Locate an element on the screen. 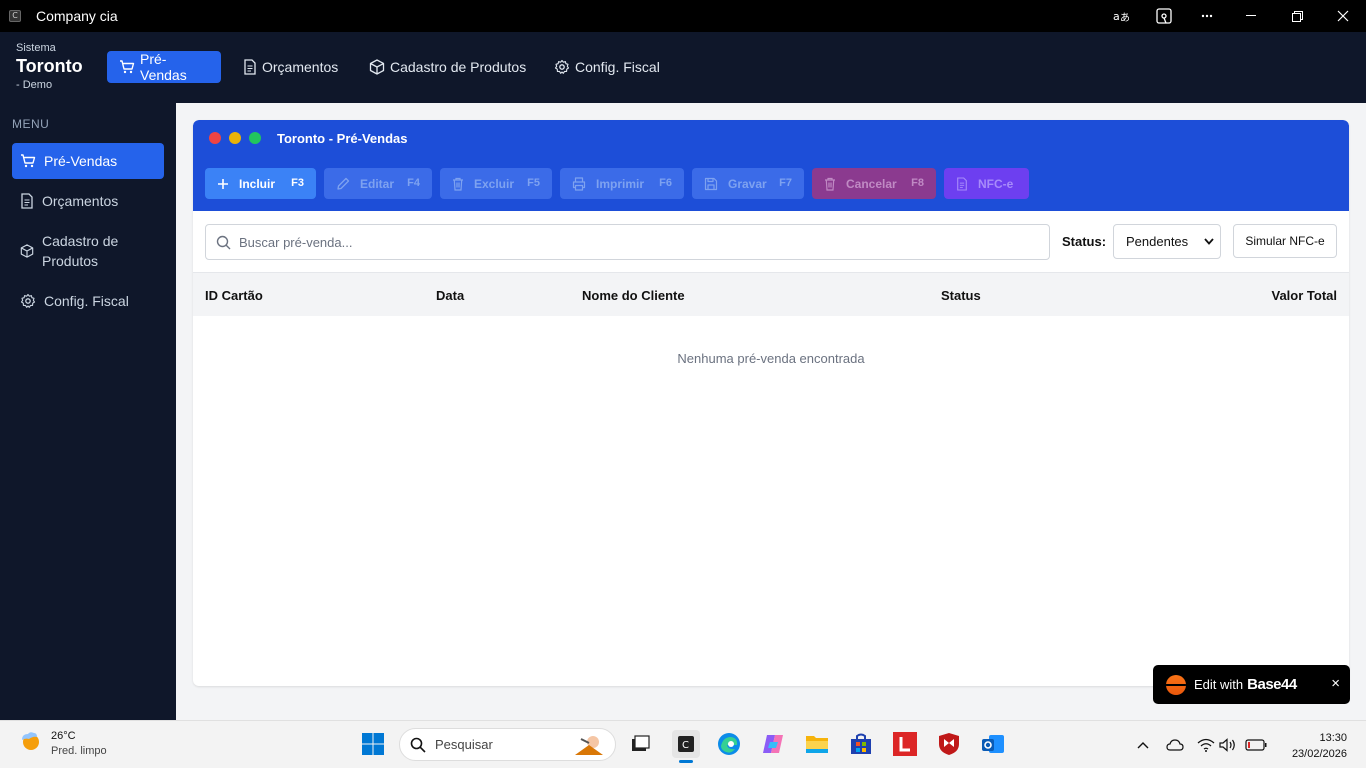  button-label: Cancelar is located at coordinates (871, 183).